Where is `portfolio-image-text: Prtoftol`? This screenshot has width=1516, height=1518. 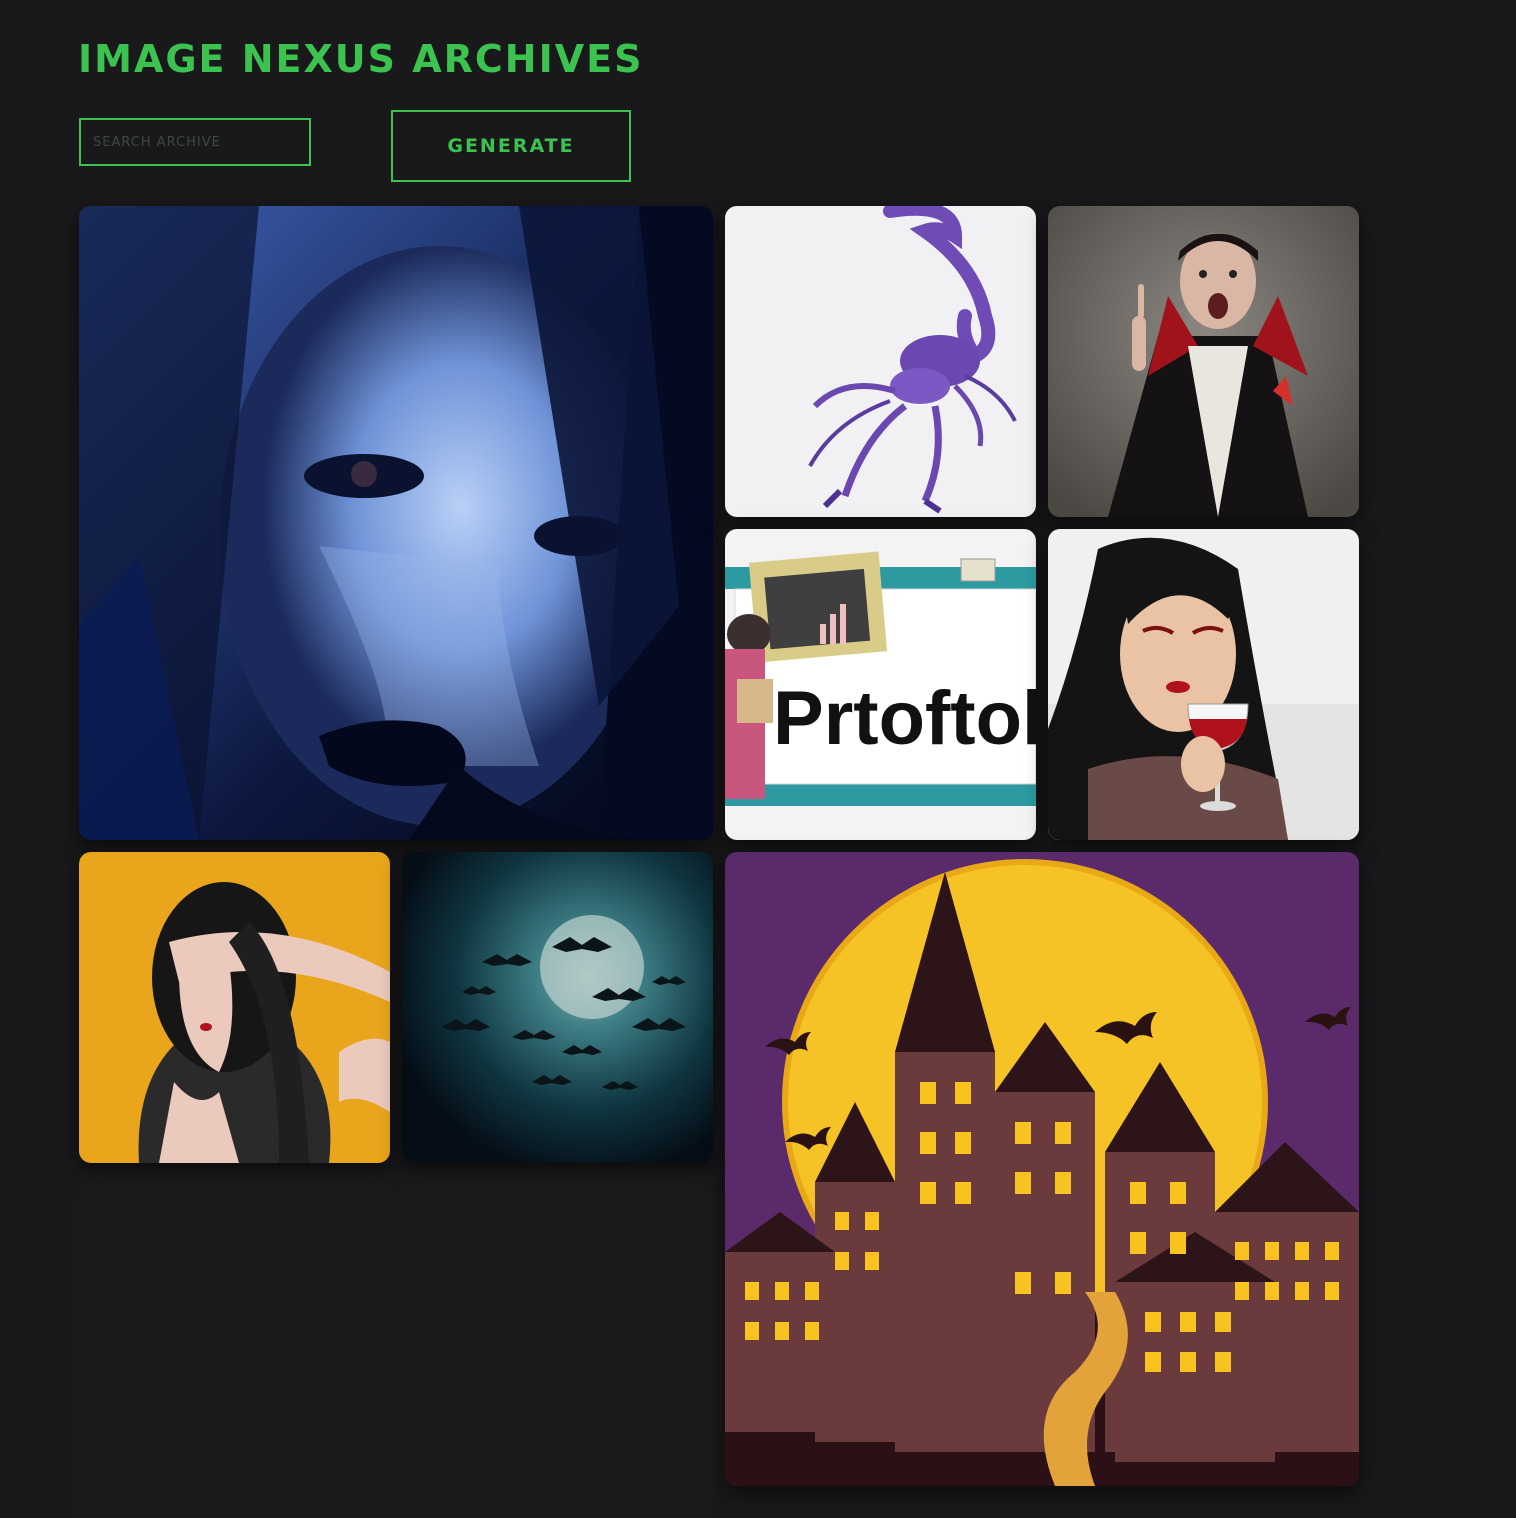
portfolio-image-text: Prtoftol is located at coordinates (904, 718).